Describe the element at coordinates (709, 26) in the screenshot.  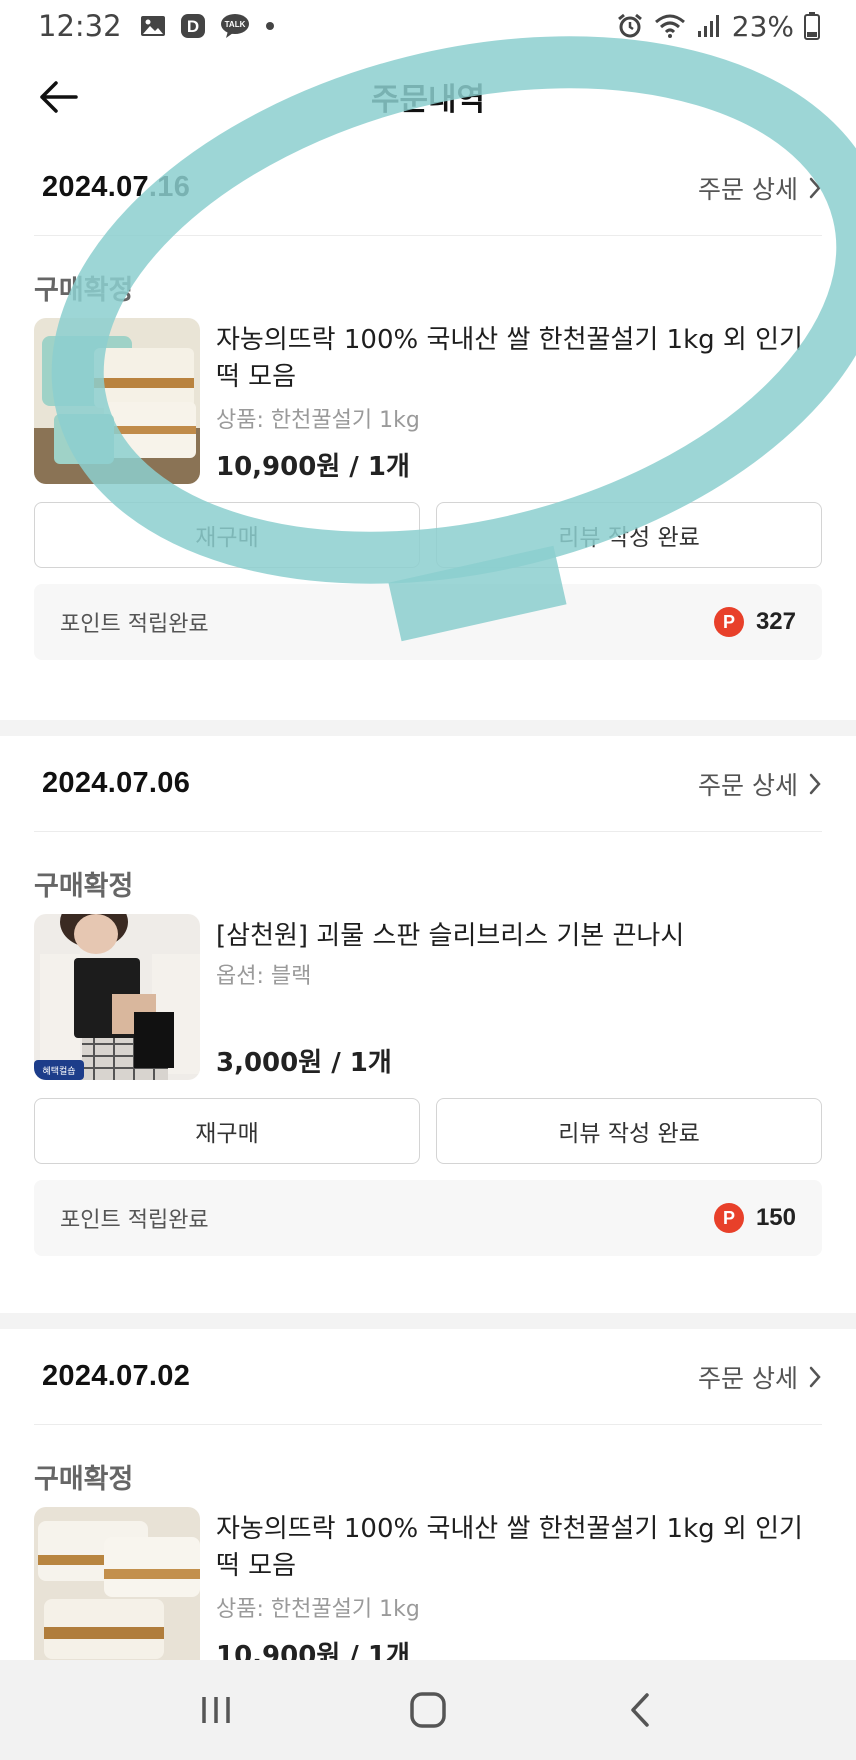
I see `signal-icon` at that location.